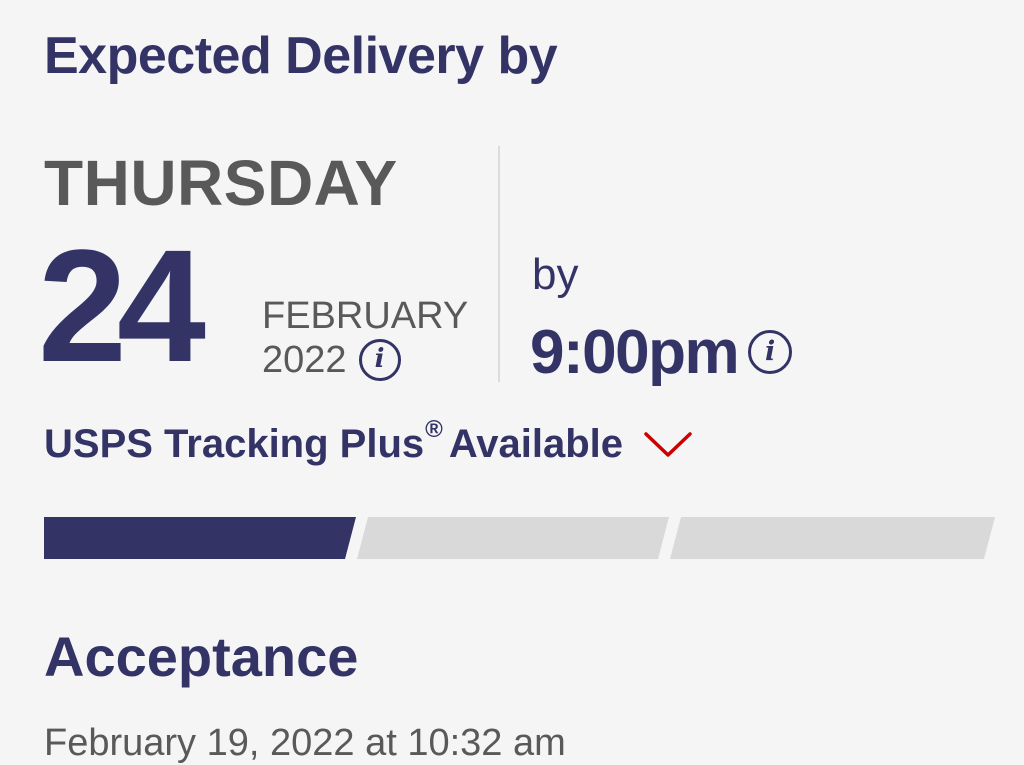  Describe the element at coordinates (305, 743) in the screenshot. I see `tracking-event-timestamp: February 19, 2022 at 10:32 am` at that location.